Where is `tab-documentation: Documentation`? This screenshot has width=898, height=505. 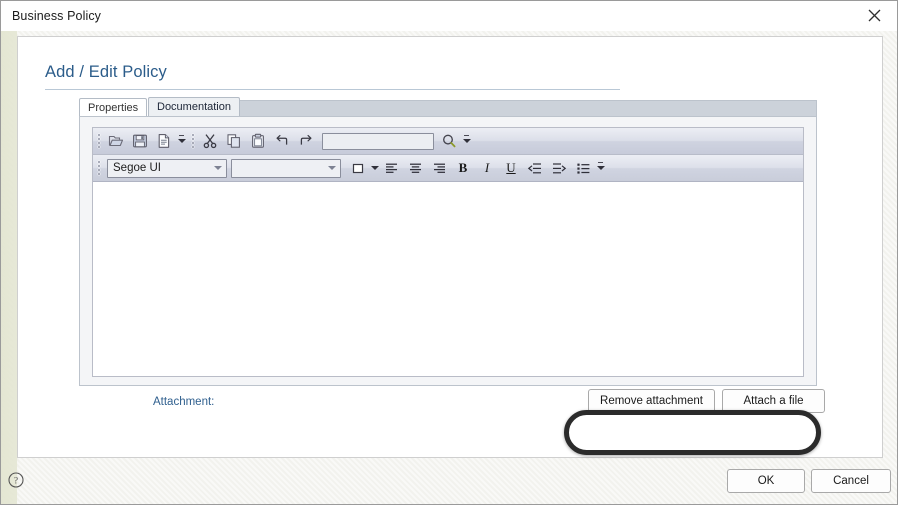
tab-documentation: Documentation is located at coordinates (194, 106).